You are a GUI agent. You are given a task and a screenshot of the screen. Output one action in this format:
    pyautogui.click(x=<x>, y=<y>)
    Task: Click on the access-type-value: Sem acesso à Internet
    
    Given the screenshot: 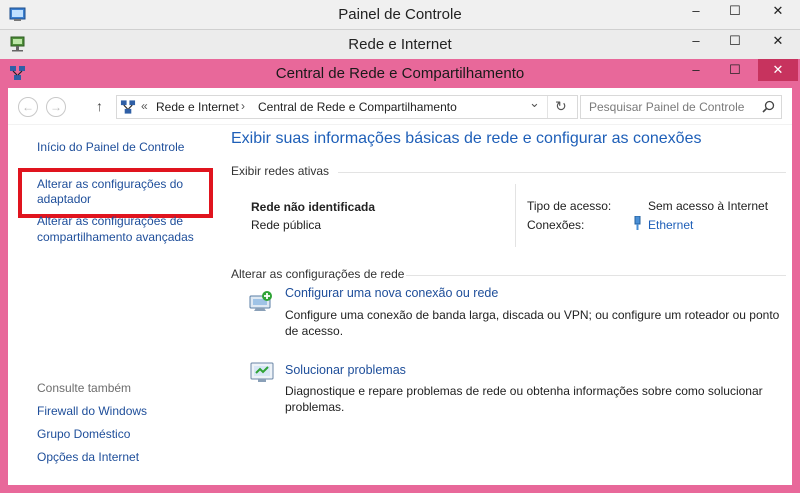 What is the action you would take?
    pyautogui.click(x=708, y=206)
    